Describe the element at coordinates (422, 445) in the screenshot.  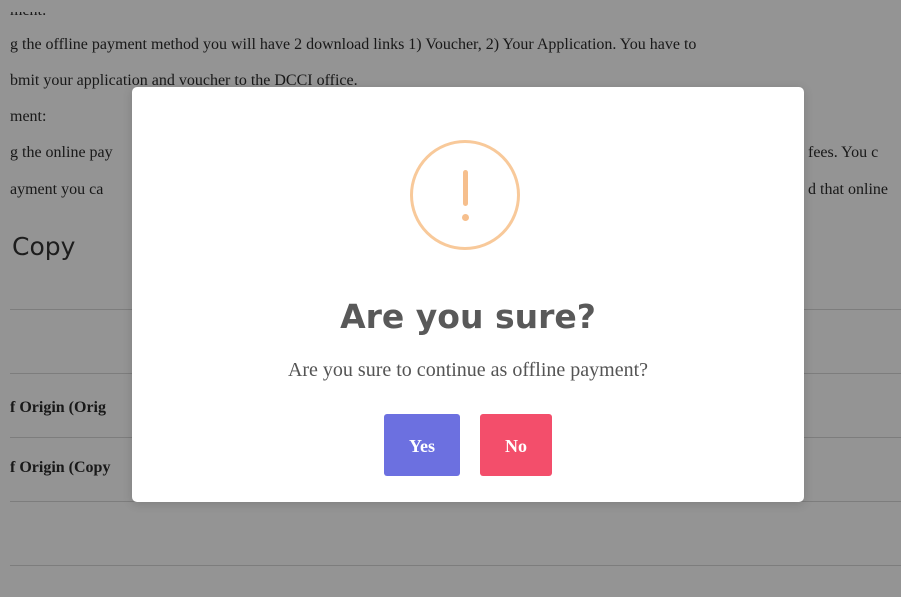
I see `yes-button: Yes` at that location.